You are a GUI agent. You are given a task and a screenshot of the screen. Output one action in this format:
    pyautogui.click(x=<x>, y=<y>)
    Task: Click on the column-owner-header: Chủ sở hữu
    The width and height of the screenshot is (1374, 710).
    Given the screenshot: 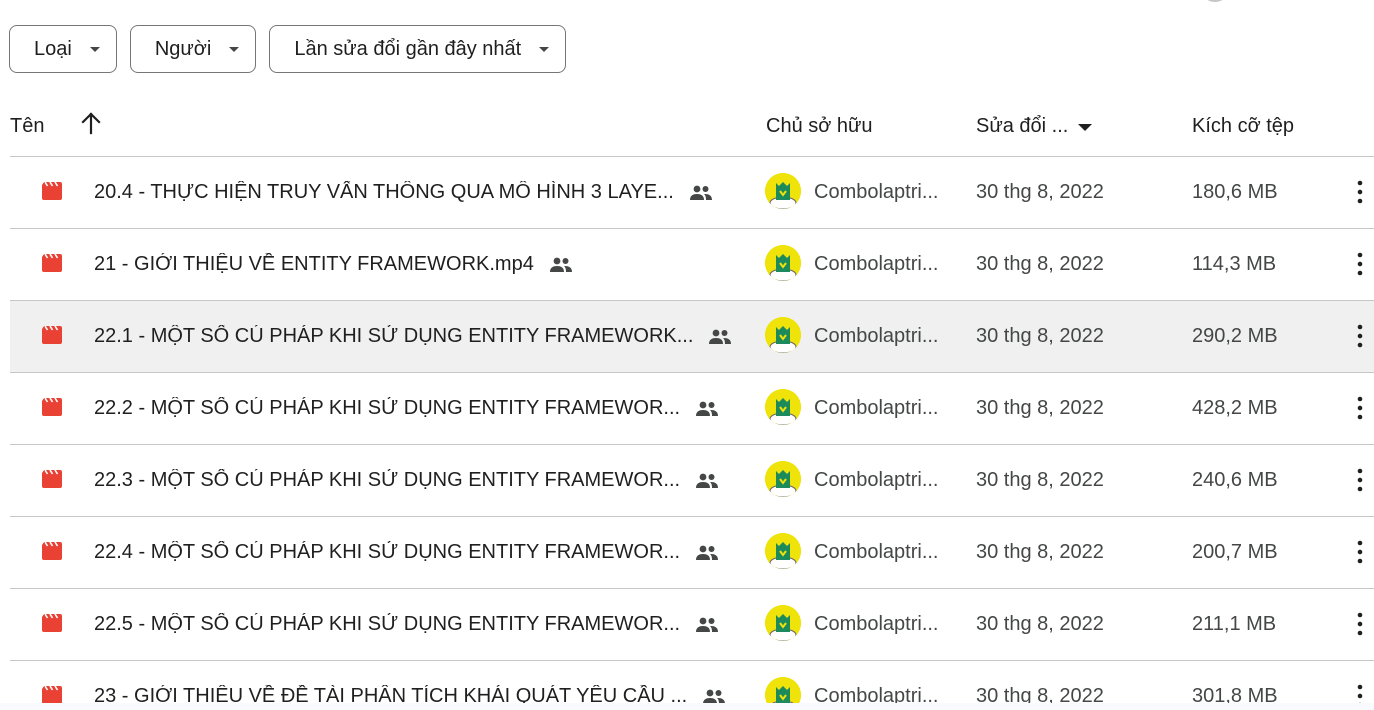 What is the action you would take?
    pyautogui.click(x=819, y=126)
    